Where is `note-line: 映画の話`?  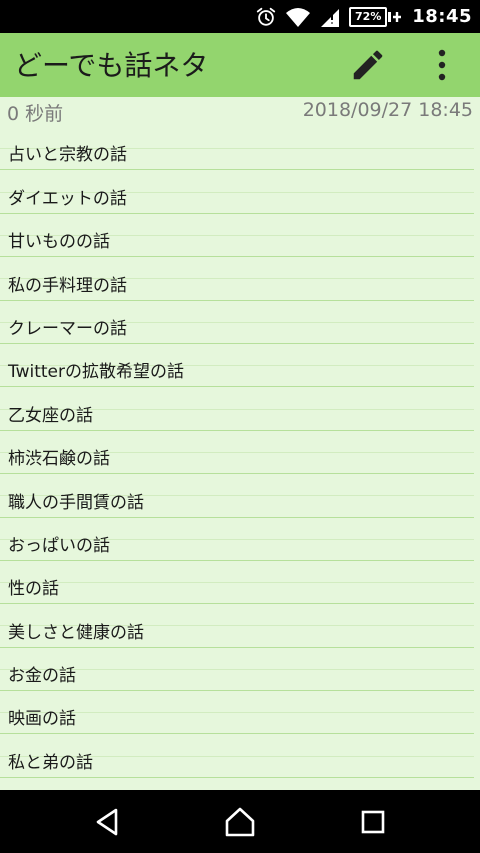 note-line: 映画の話 is located at coordinates (237, 713).